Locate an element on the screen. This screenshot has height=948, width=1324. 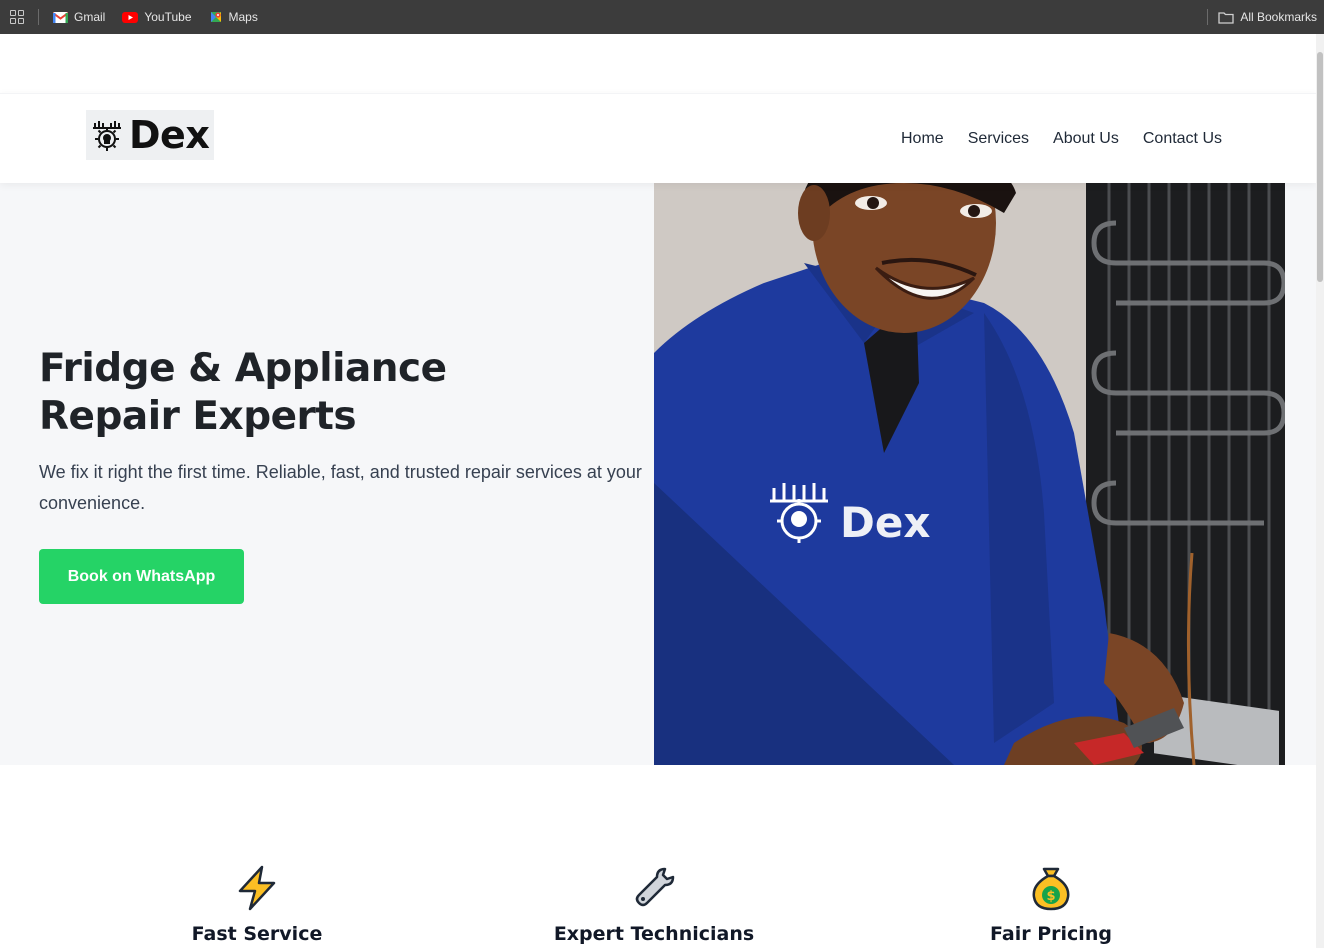
wrench-icon is located at coordinates (655, 887).